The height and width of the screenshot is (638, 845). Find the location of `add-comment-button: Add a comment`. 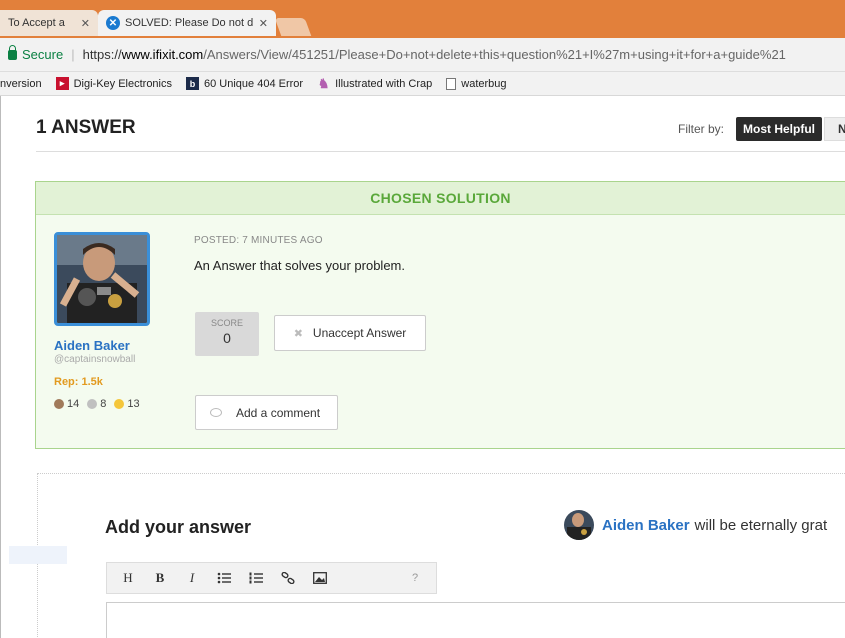

add-comment-button: Add a comment is located at coordinates (266, 412).